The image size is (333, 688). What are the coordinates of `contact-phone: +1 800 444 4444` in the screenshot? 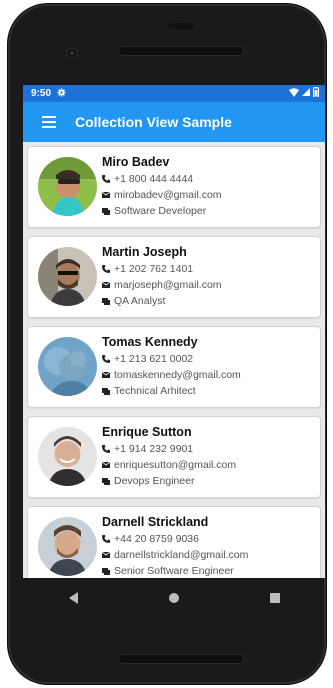 It's located at (154, 179).